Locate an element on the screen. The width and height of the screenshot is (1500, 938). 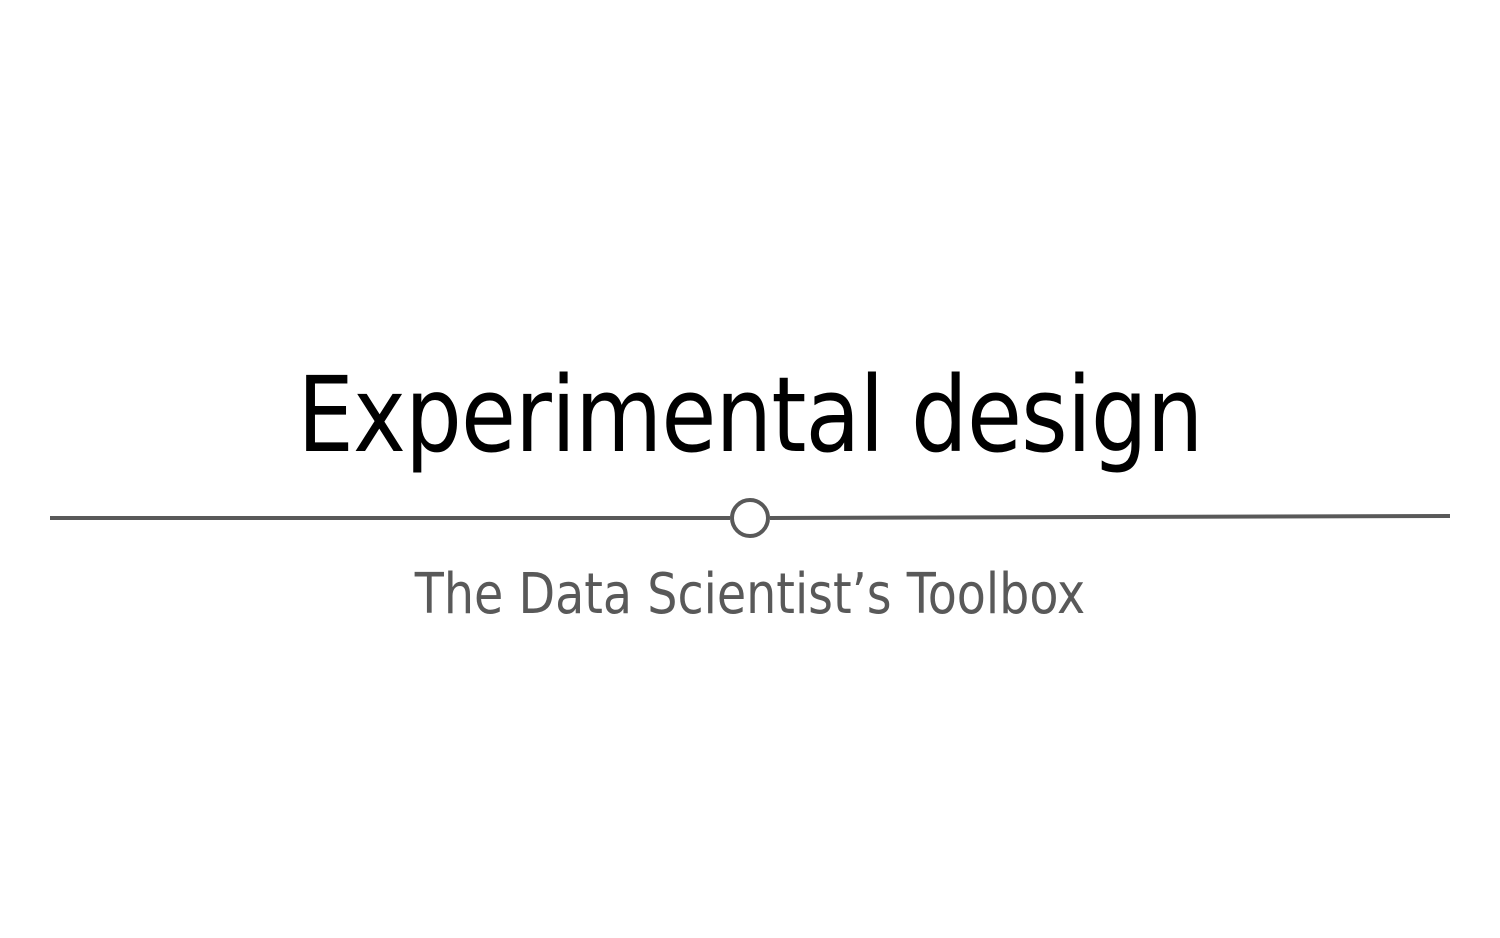
title-divider is located at coordinates (750, 518).